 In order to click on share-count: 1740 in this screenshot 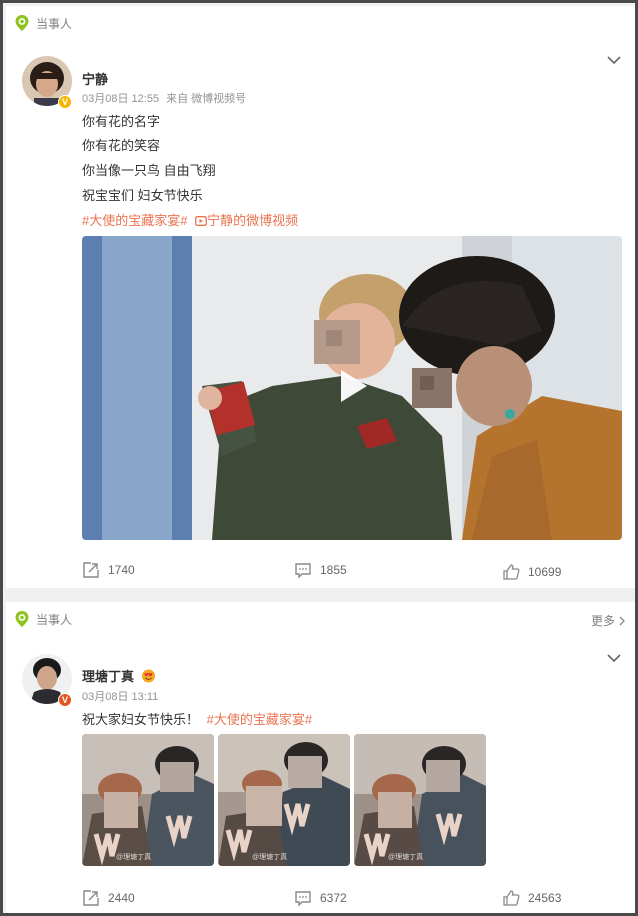, I will do `click(121, 570)`.